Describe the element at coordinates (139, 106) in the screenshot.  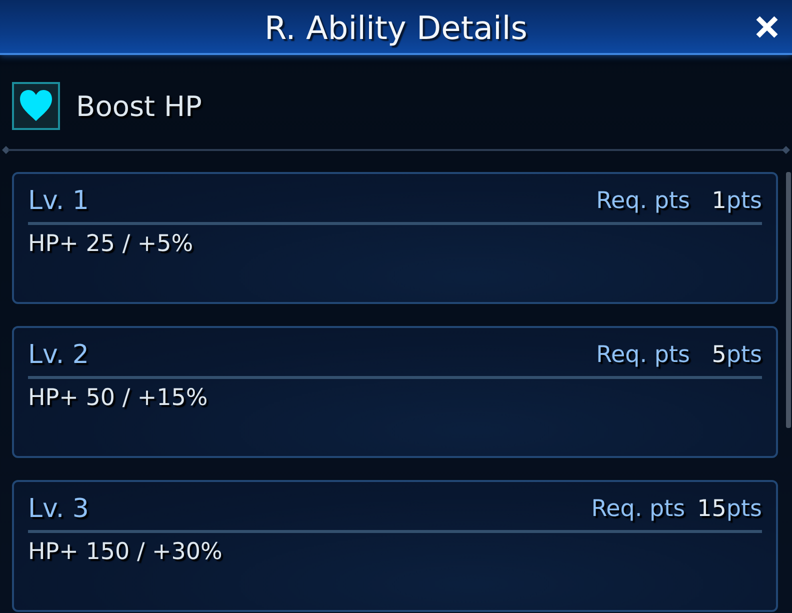
I see `ability-name: Boost HP` at that location.